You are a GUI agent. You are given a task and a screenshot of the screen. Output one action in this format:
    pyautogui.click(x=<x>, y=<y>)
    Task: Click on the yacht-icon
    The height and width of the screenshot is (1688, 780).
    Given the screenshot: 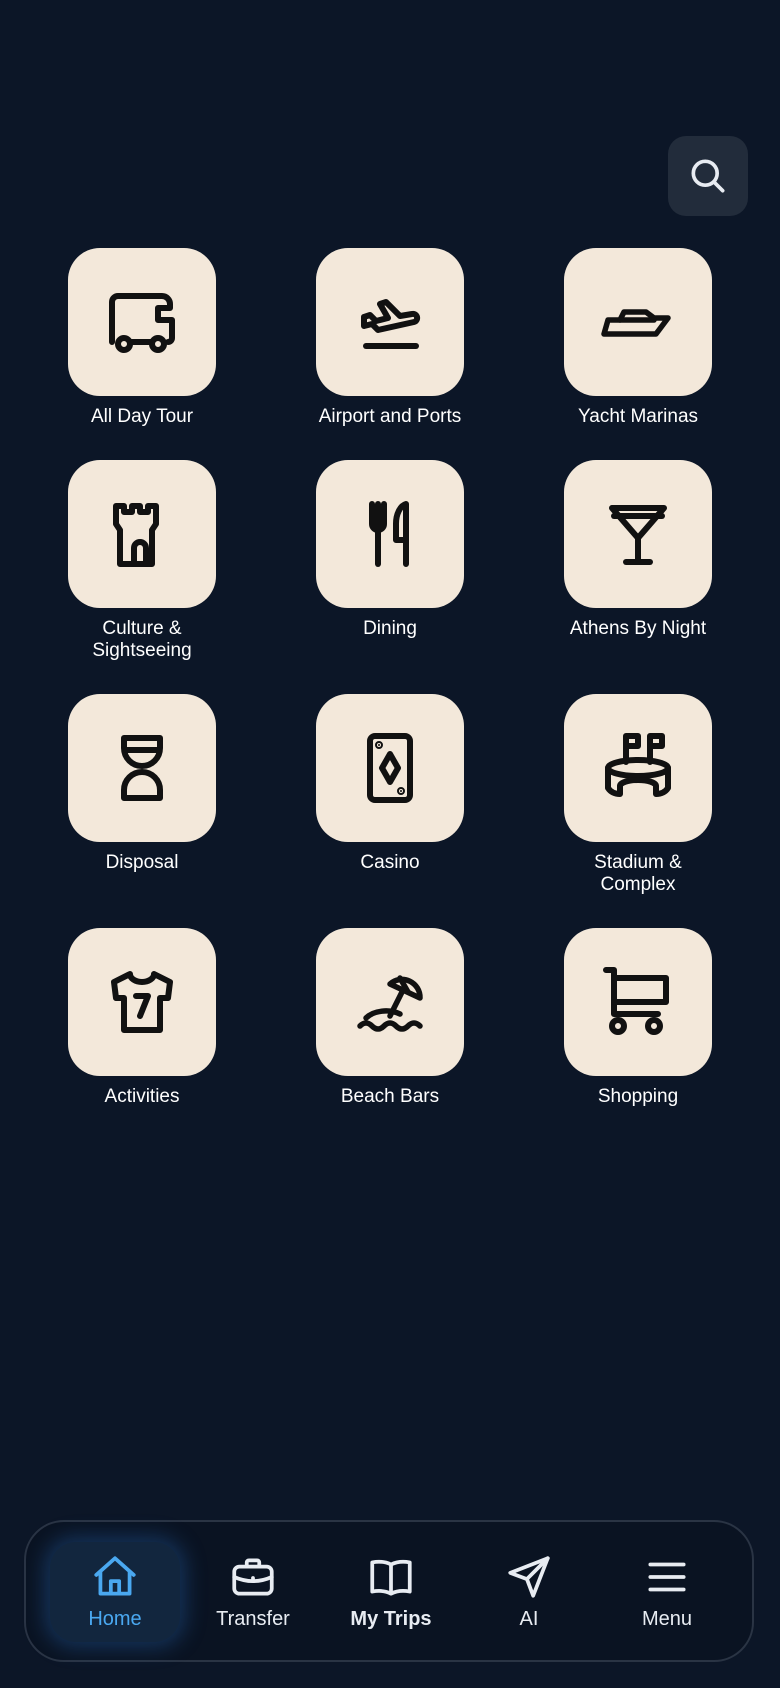 What is the action you would take?
    pyautogui.click(x=636, y=323)
    